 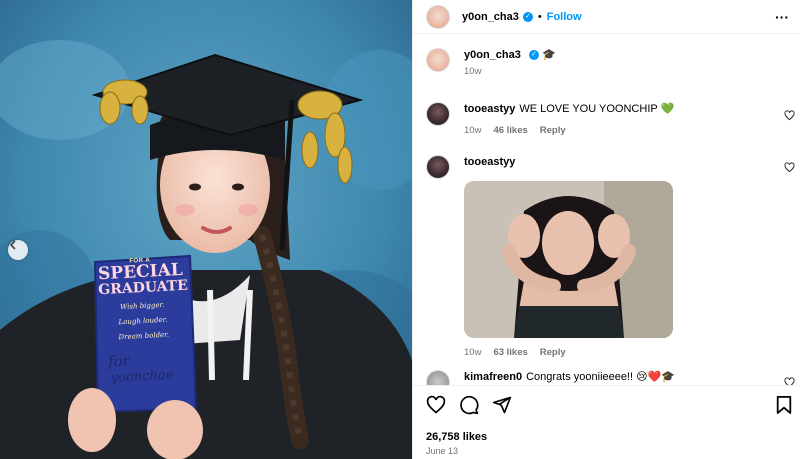 What do you see at coordinates (510, 71) in the screenshot?
I see `caption-meta: 10w` at bounding box center [510, 71].